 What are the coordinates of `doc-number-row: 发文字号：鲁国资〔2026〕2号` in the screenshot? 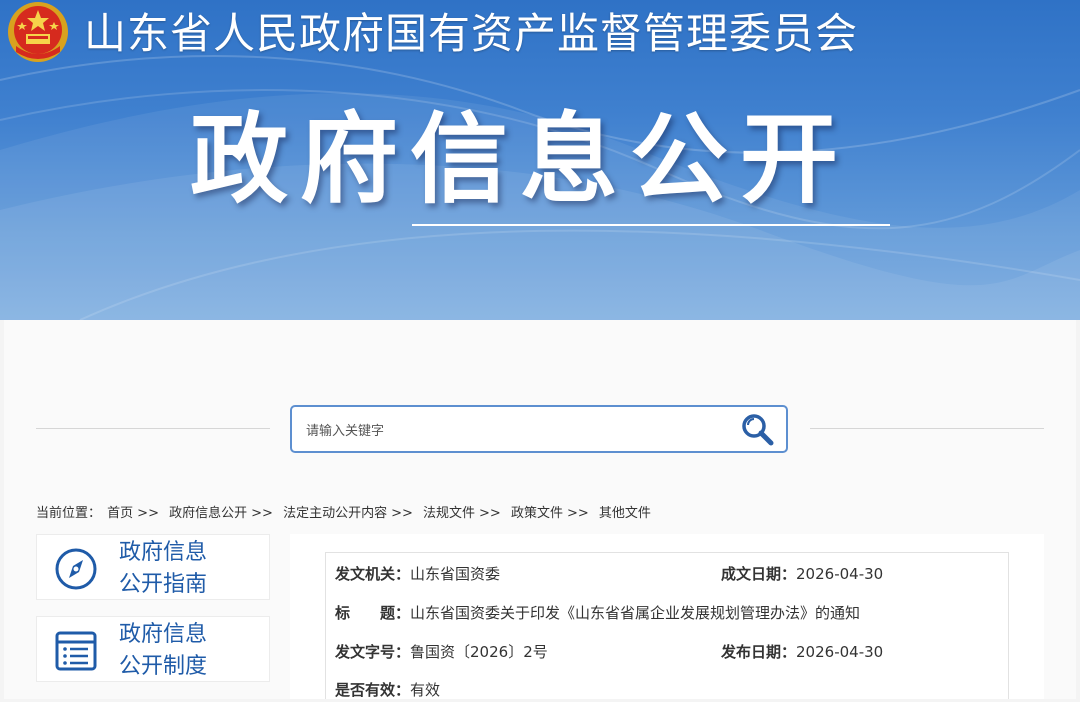 It's located at (441, 652).